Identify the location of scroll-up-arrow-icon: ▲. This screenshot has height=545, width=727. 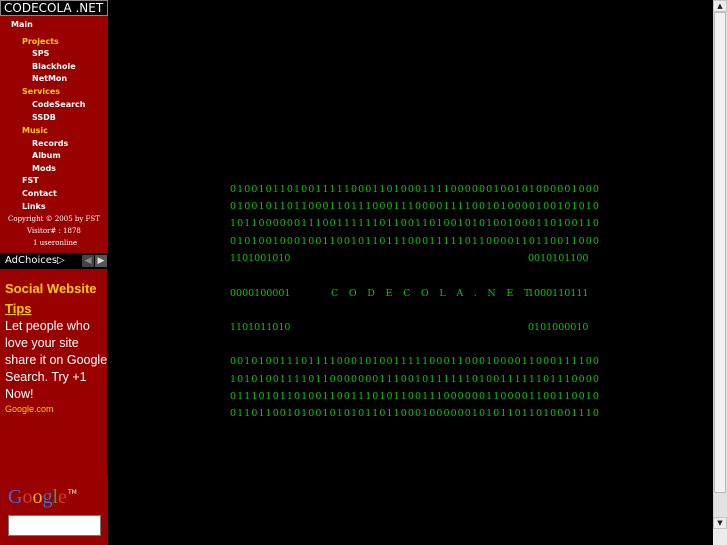
(720, 6).